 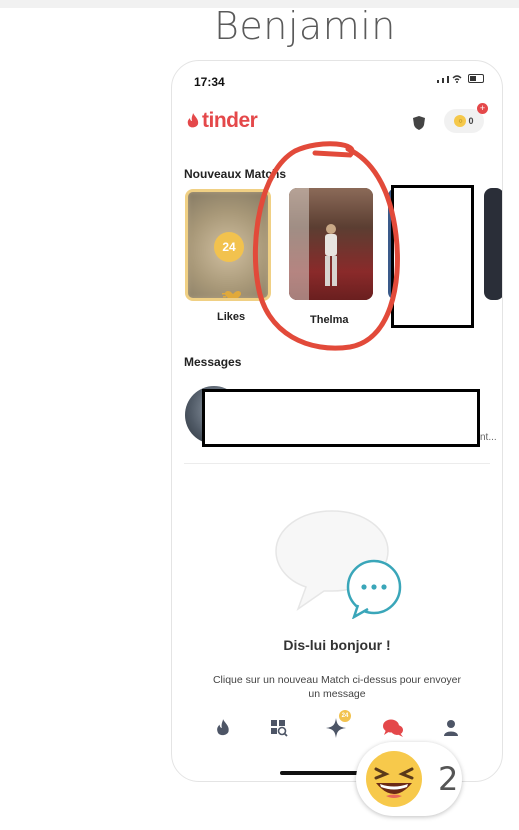 I want to click on tinder-logo: tinder, so click(x=222, y=121).